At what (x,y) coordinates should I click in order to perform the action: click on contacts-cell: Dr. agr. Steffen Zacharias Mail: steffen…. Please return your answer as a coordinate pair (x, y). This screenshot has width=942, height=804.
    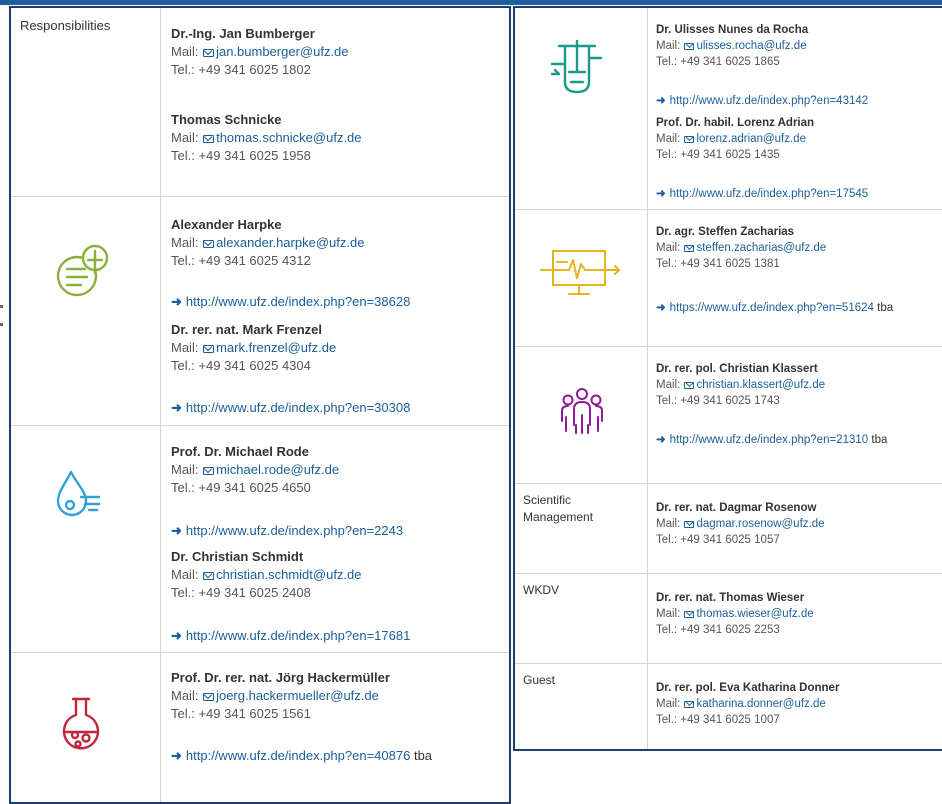
    Looking at the image, I should click on (795, 278).